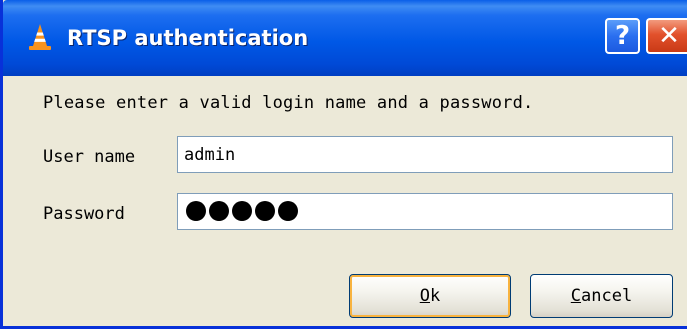  I want to click on username-label: User name, so click(89, 157).